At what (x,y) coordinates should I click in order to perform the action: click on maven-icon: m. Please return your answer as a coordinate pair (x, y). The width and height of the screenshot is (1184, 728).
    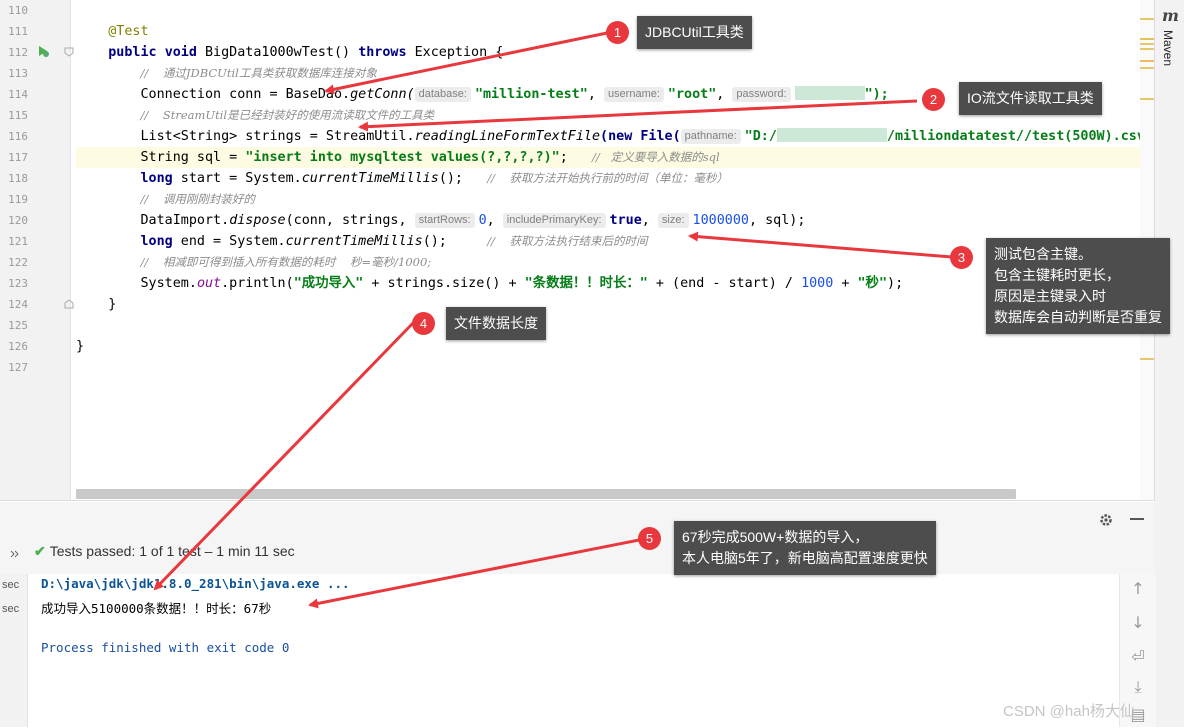
    Looking at the image, I should click on (1170, 15).